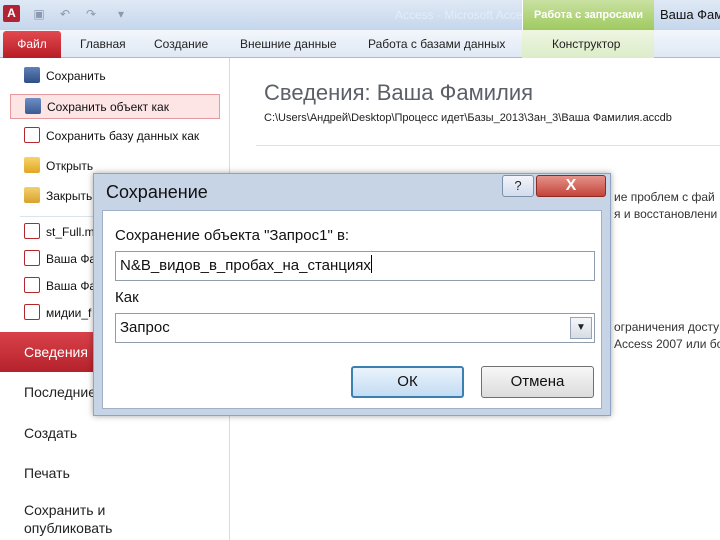 The height and width of the screenshot is (540, 720). Describe the element at coordinates (32, 44) in the screenshot. I see `tab-file: Файл` at that location.